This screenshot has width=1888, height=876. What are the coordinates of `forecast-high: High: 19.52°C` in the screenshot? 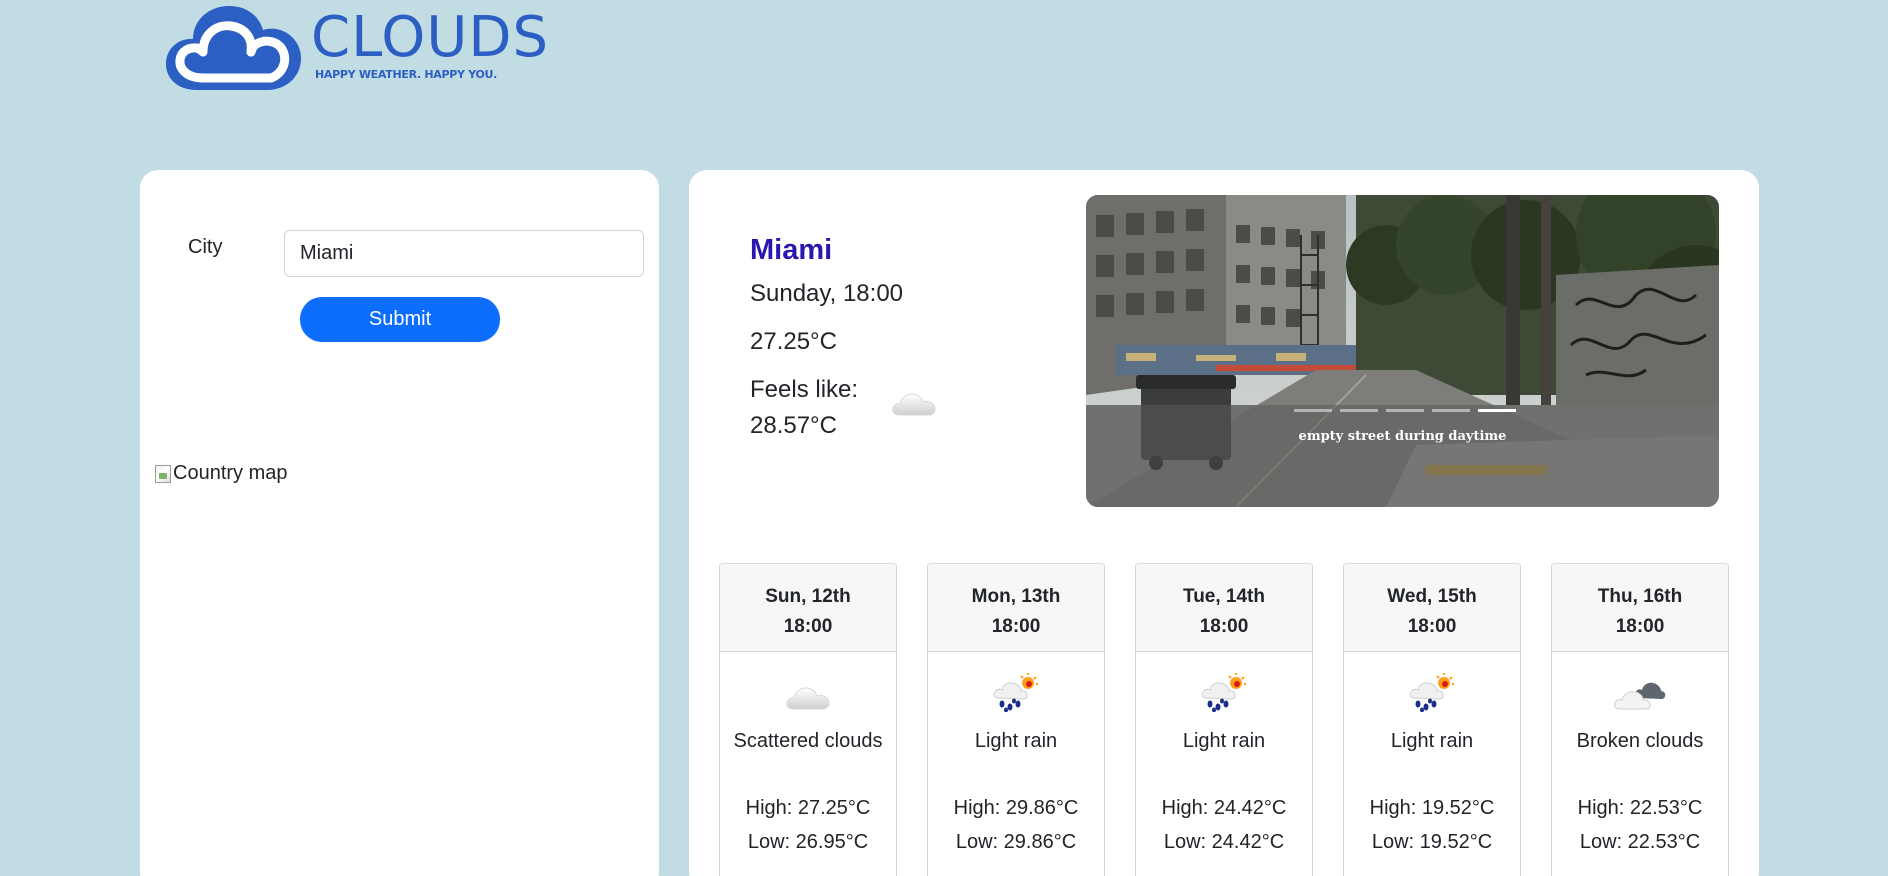 It's located at (1432, 808).